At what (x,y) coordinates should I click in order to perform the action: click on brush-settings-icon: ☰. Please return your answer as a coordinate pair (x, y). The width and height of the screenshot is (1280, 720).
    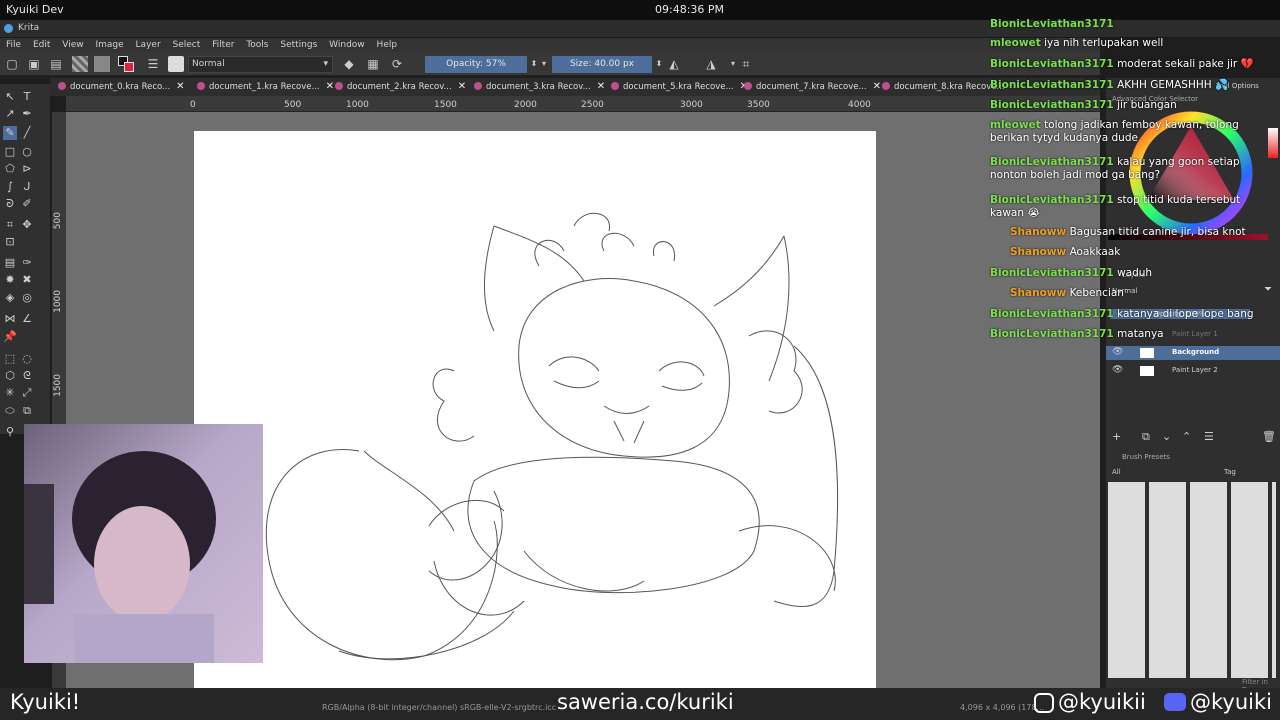
    Looking at the image, I should click on (153, 64).